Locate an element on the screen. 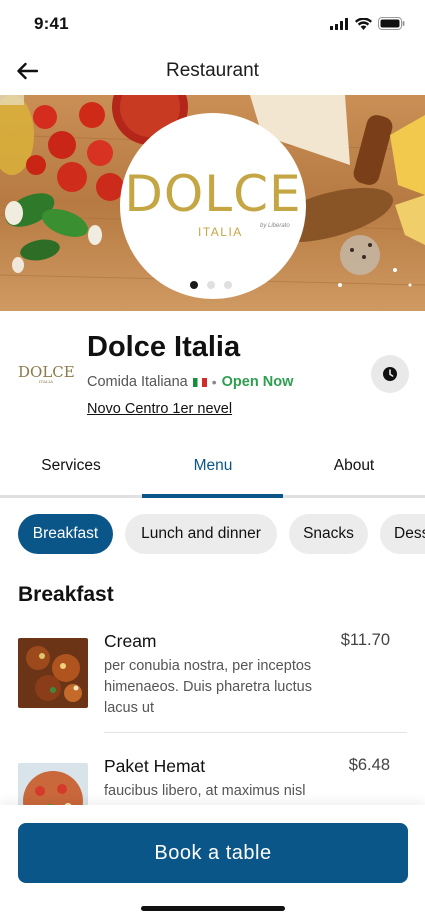  restaurant-meta: Comida Italiana • Open Now is located at coordinates (190, 382).